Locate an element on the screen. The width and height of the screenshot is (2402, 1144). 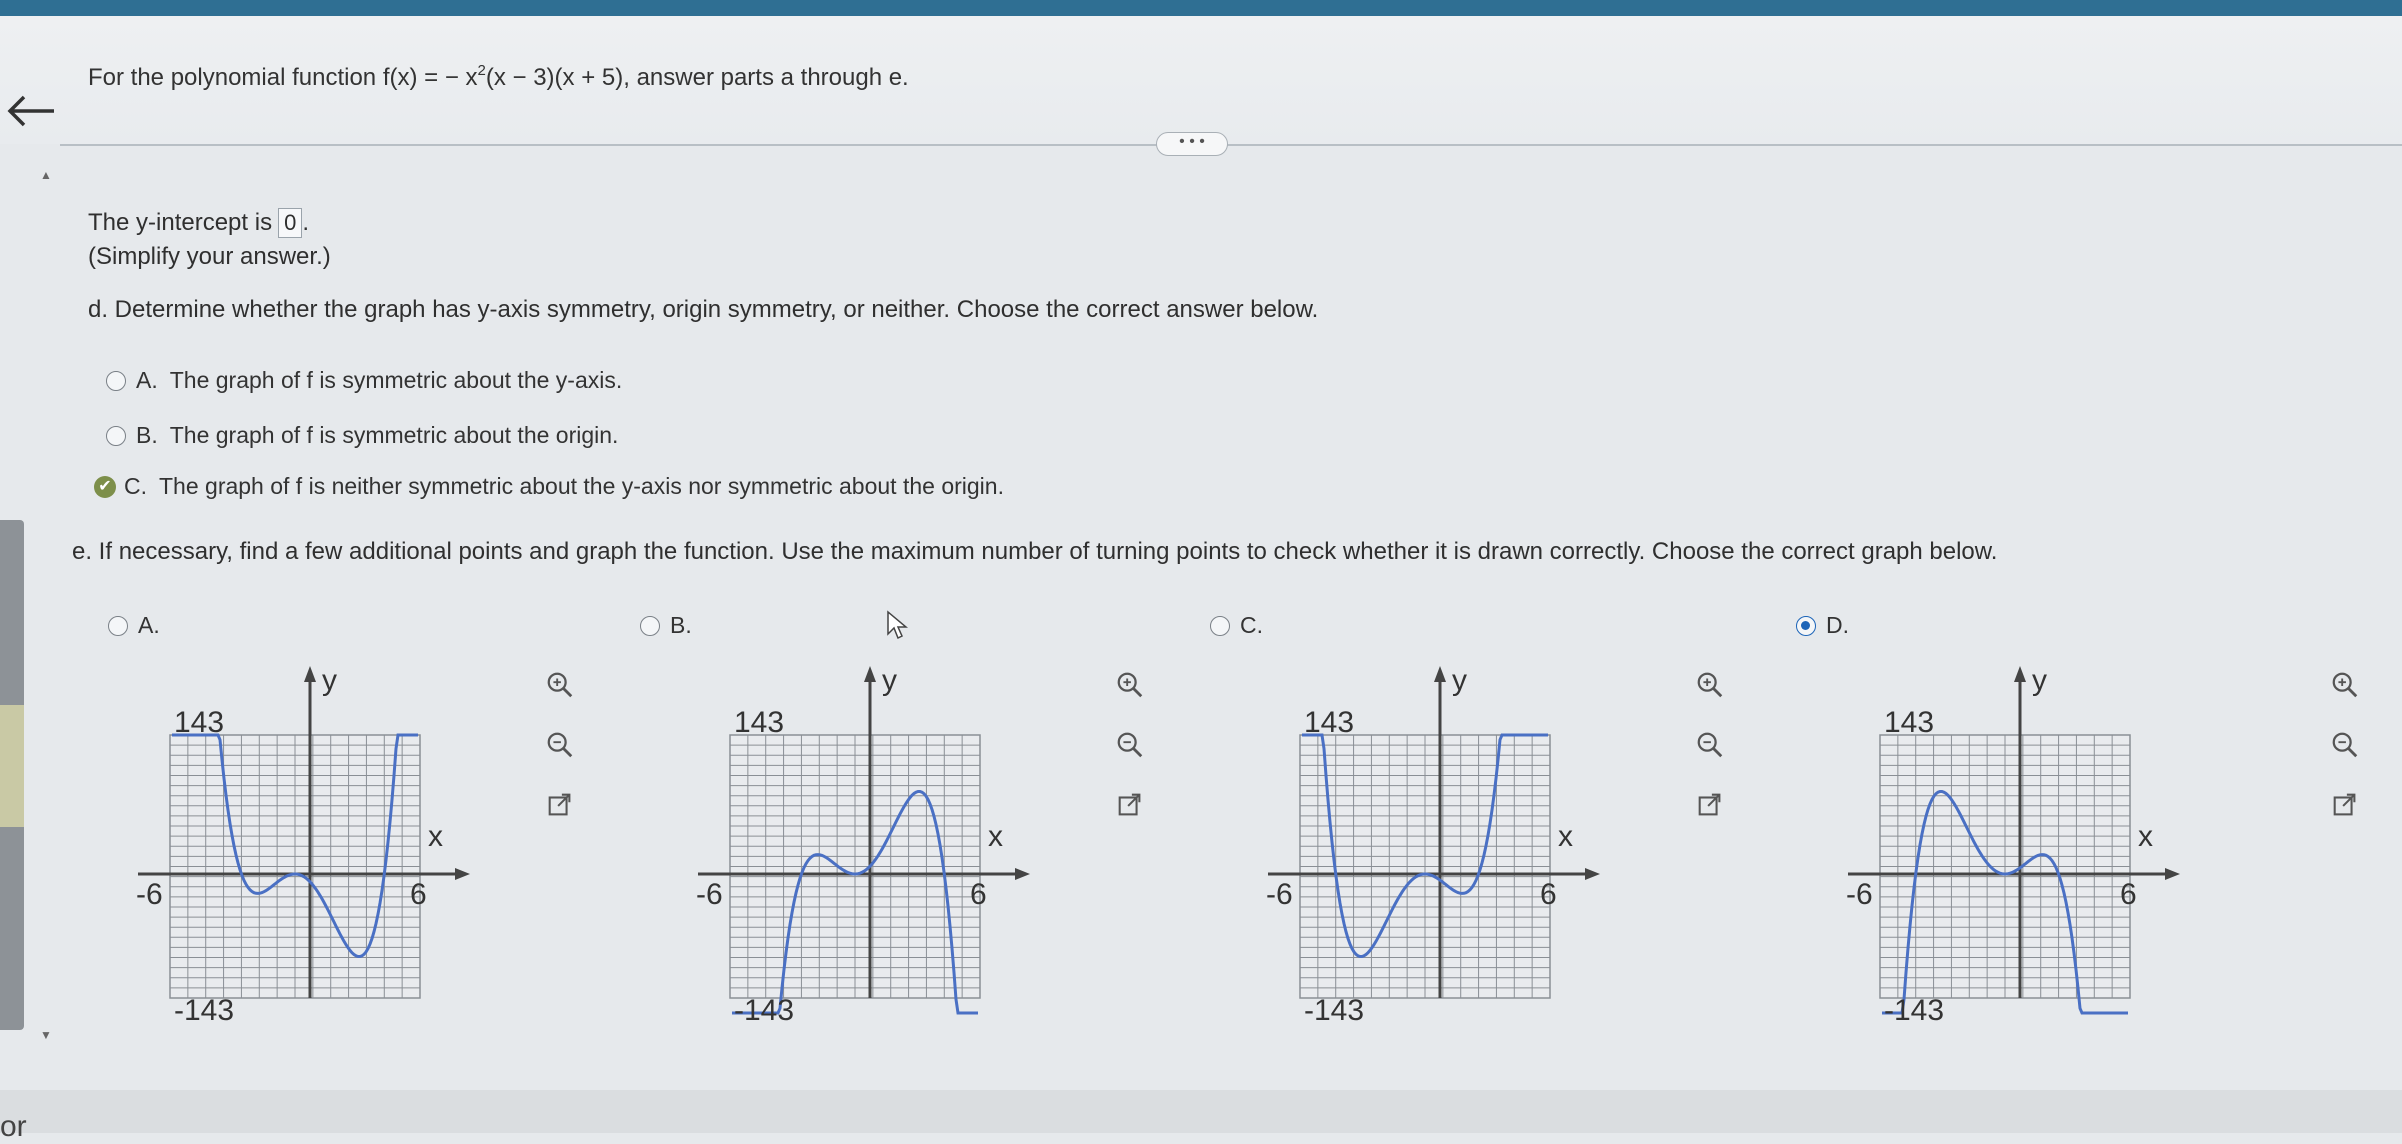
graph-c: y x 143 -143 -6 6 is located at coordinates (1450, 840).